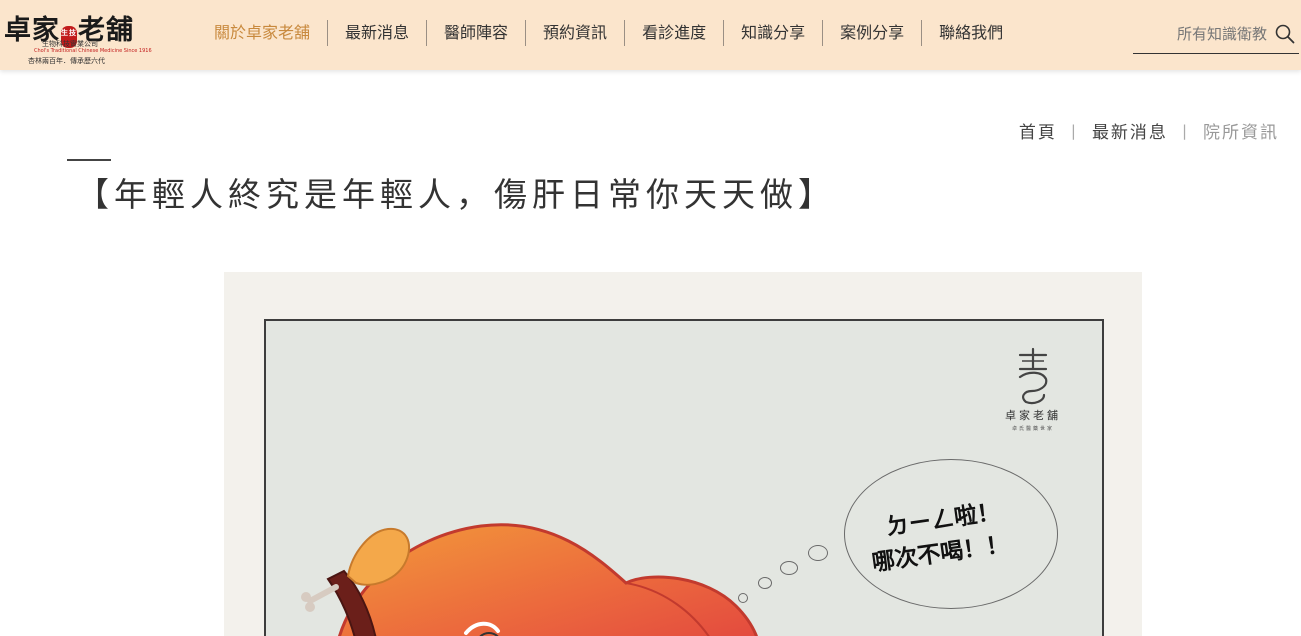 The height and width of the screenshot is (636, 1301). Describe the element at coordinates (1285, 34) in the screenshot. I see `search-icon` at that location.